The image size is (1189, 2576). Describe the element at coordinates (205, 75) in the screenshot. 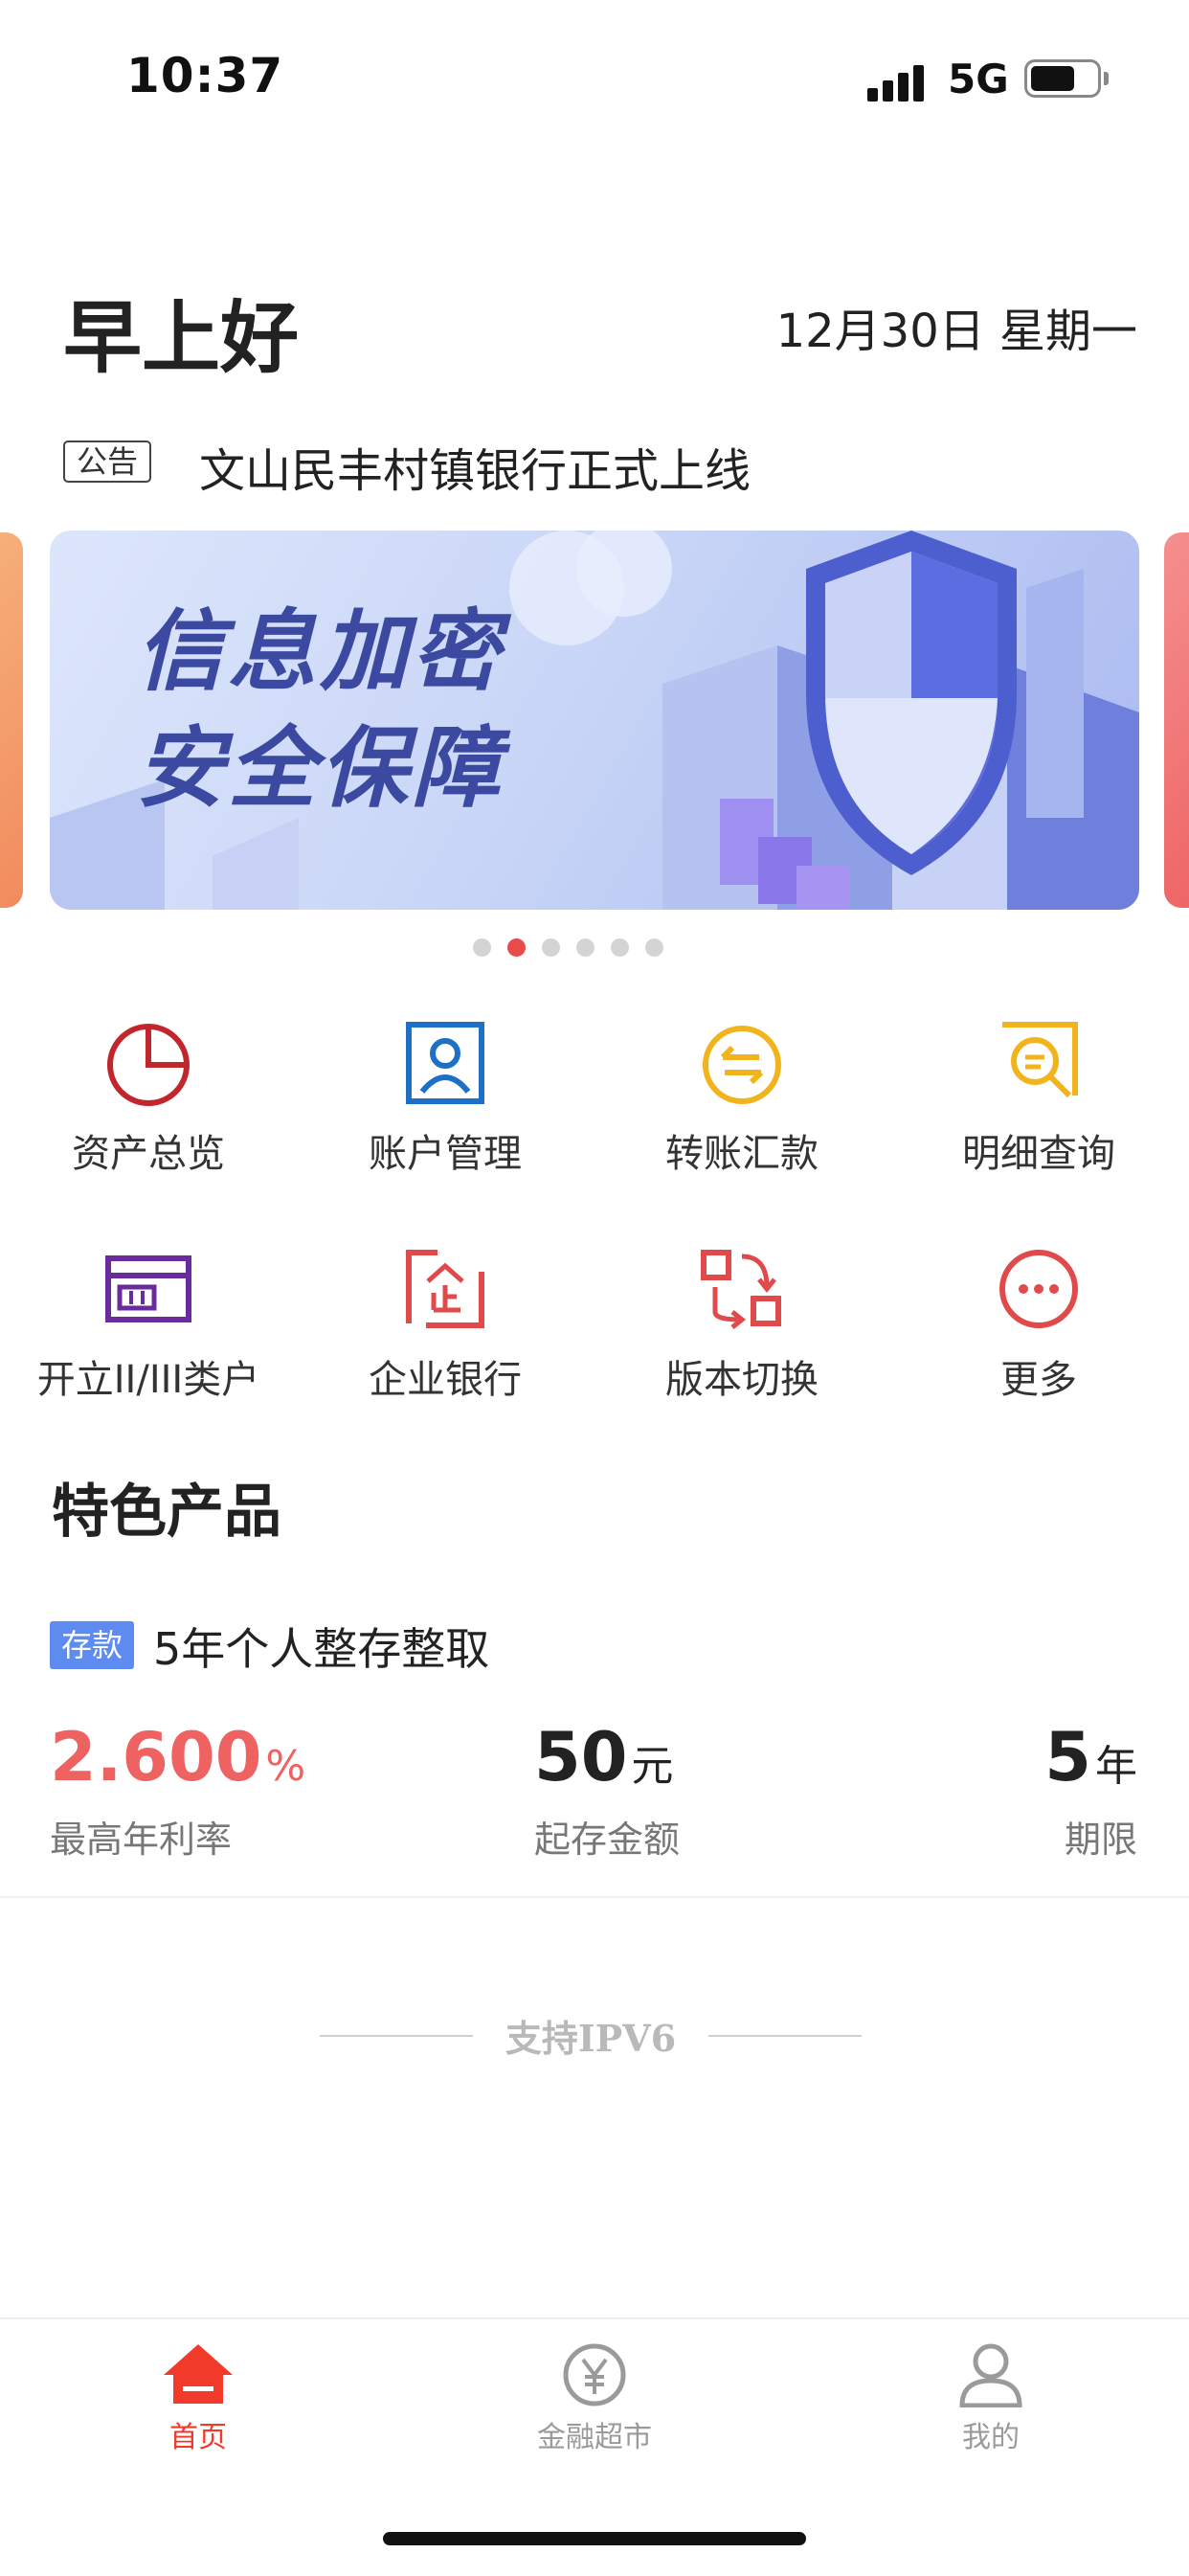

I see `status-time: 10:37` at that location.